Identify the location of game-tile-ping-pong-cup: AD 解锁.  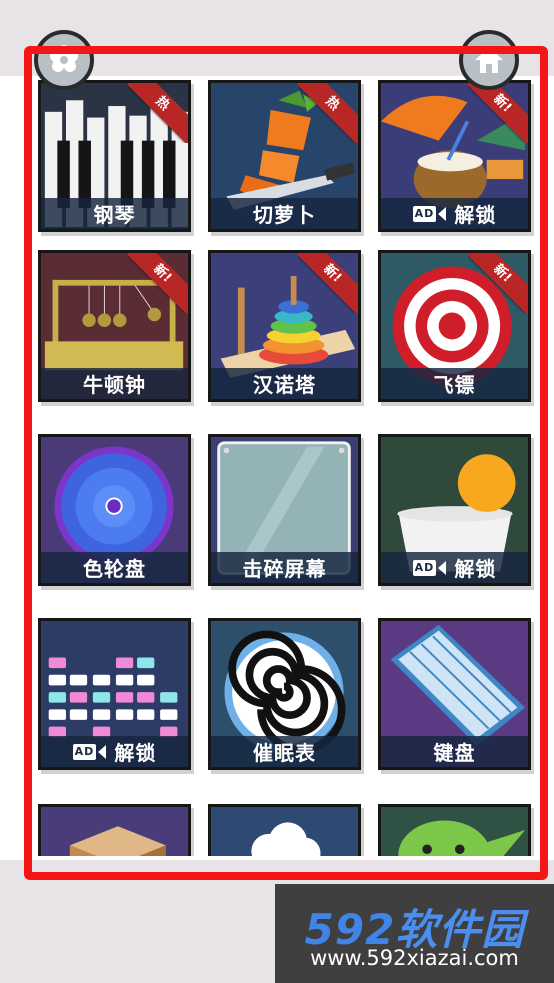
(454, 510).